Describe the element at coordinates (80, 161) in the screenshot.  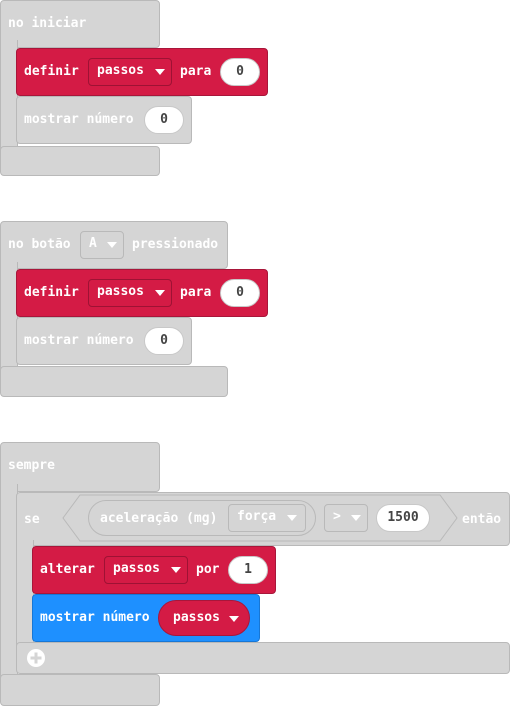
I see `on-start-hat-bottom` at that location.